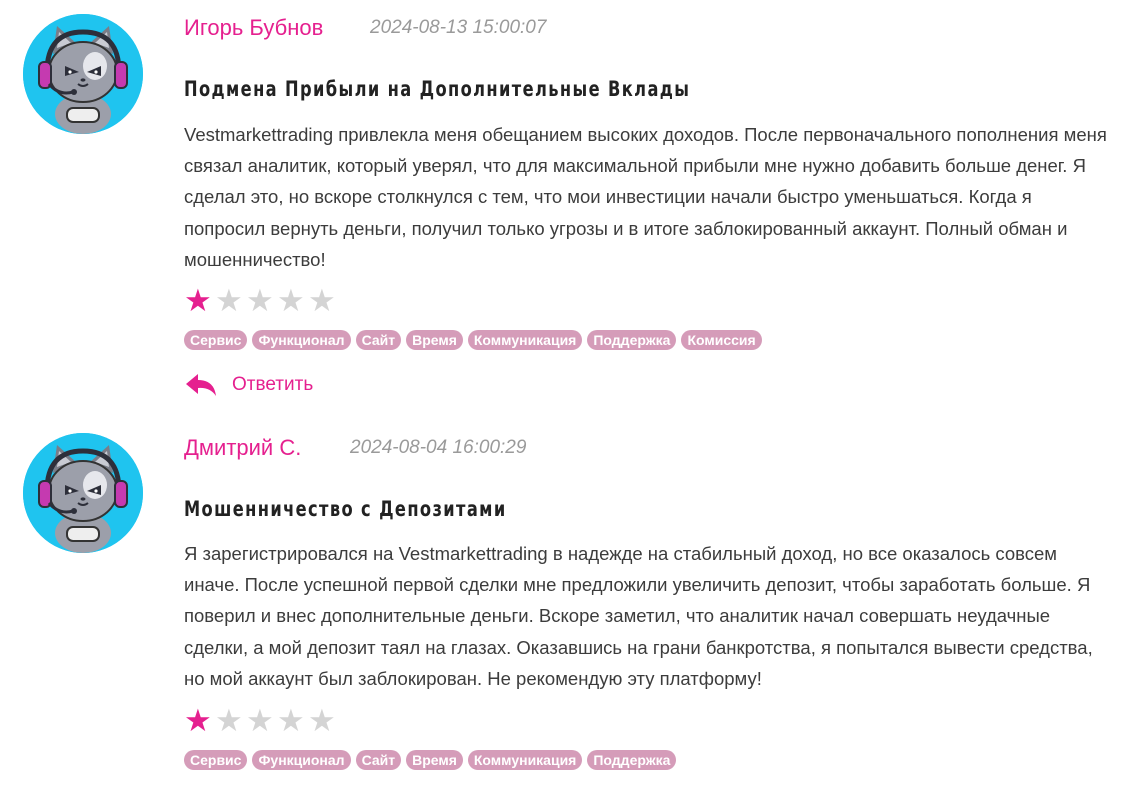 This screenshot has width=1124, height=792. Describe the element at coordinates (345, 509) in the screenshot. I see `review-title: Мошенничество с Депозитами` at that location.